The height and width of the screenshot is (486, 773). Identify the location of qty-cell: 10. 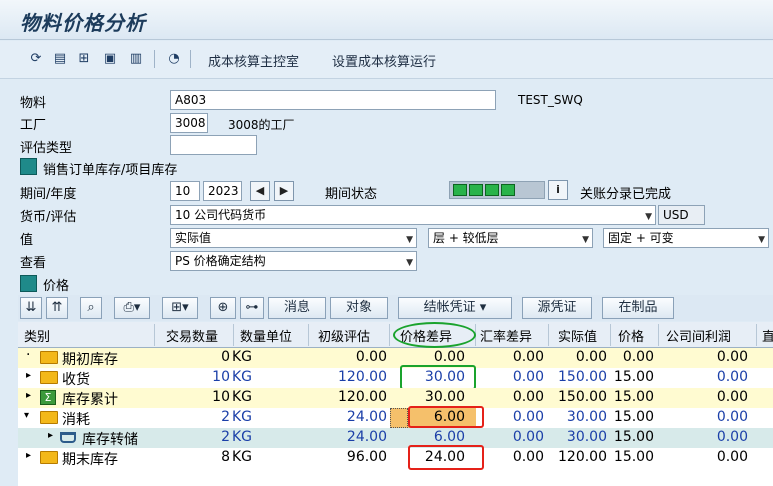
(221, 377).